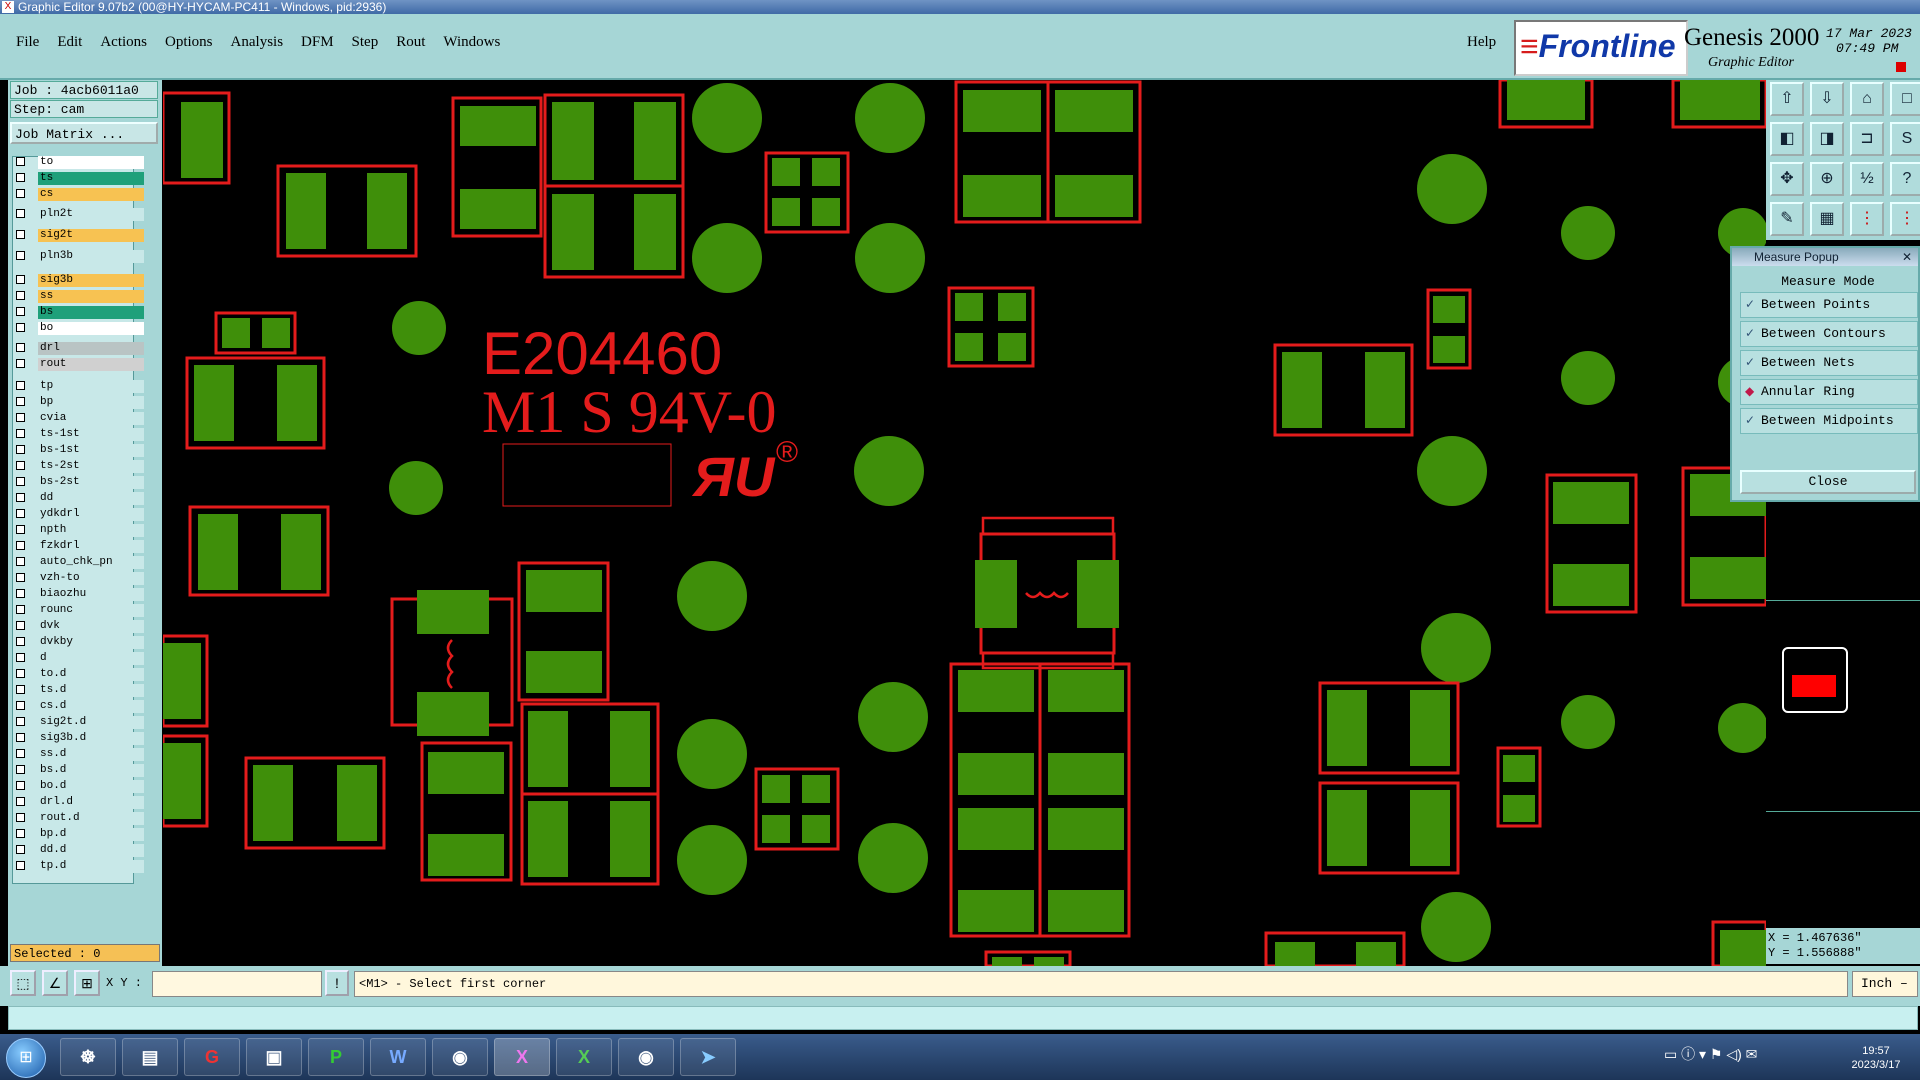 Image resolution: width=1920 pixels, height=1080 pixels. What do you see at coordinates (1876, 1058) in the screenshot?
I see `taskbar-clock: 19:57 2023/3/17` at bounding box center [1876, 1058].